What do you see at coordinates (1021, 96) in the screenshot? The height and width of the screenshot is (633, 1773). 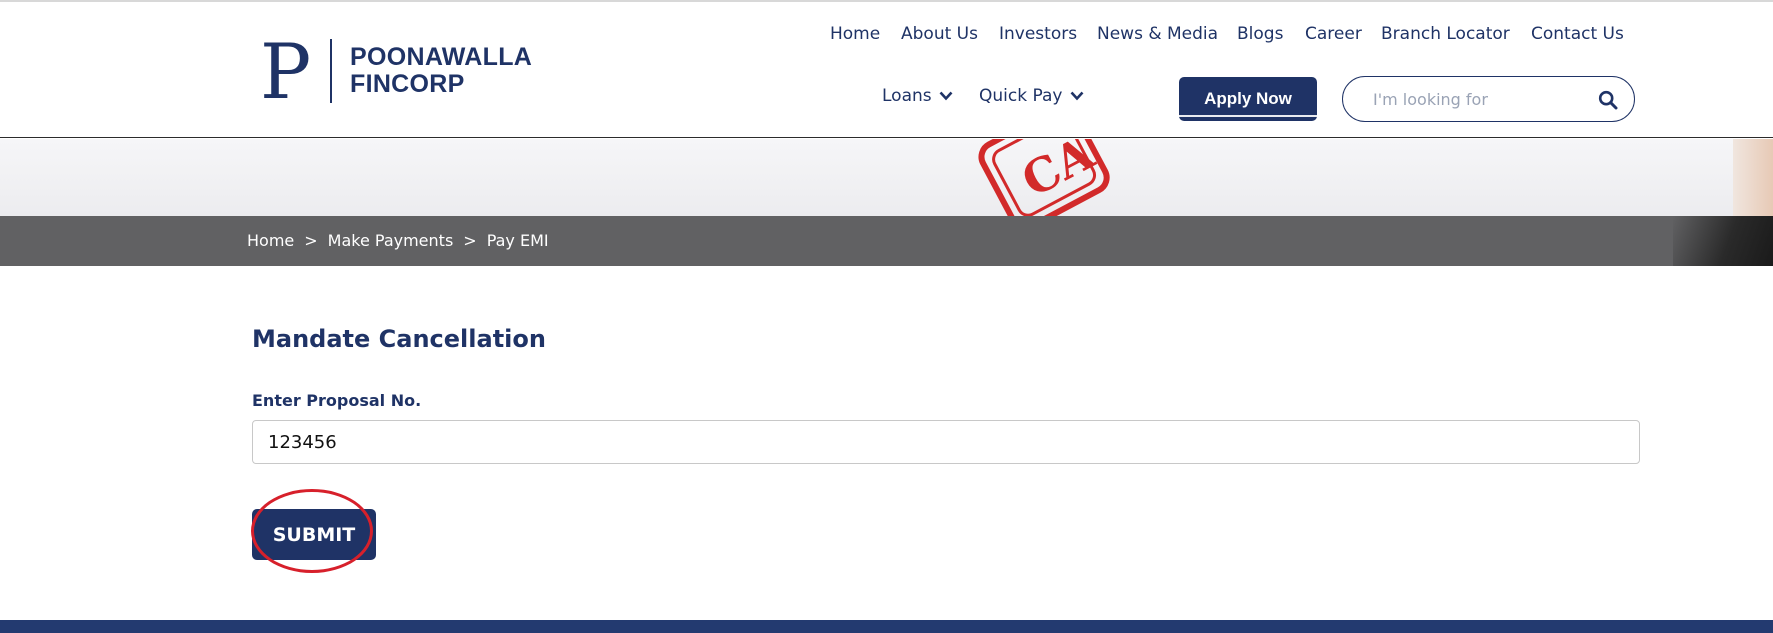 I see `quick-pay-label: Quick Pay` at bounding box center [1021, 96].